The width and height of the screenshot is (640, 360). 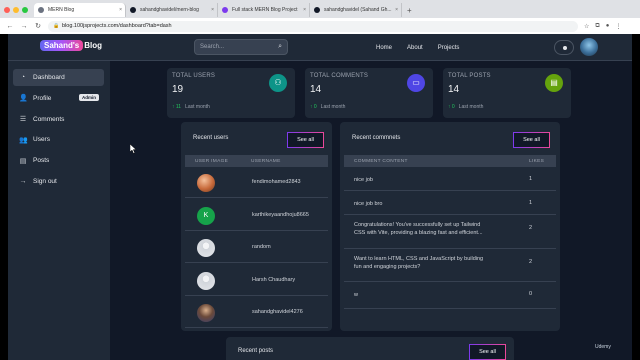 What do you see at coordinates (339, 76) in the screenshot?
I see `stat-title: TOTAL COMMENTS` at bounding box center [339, 76].